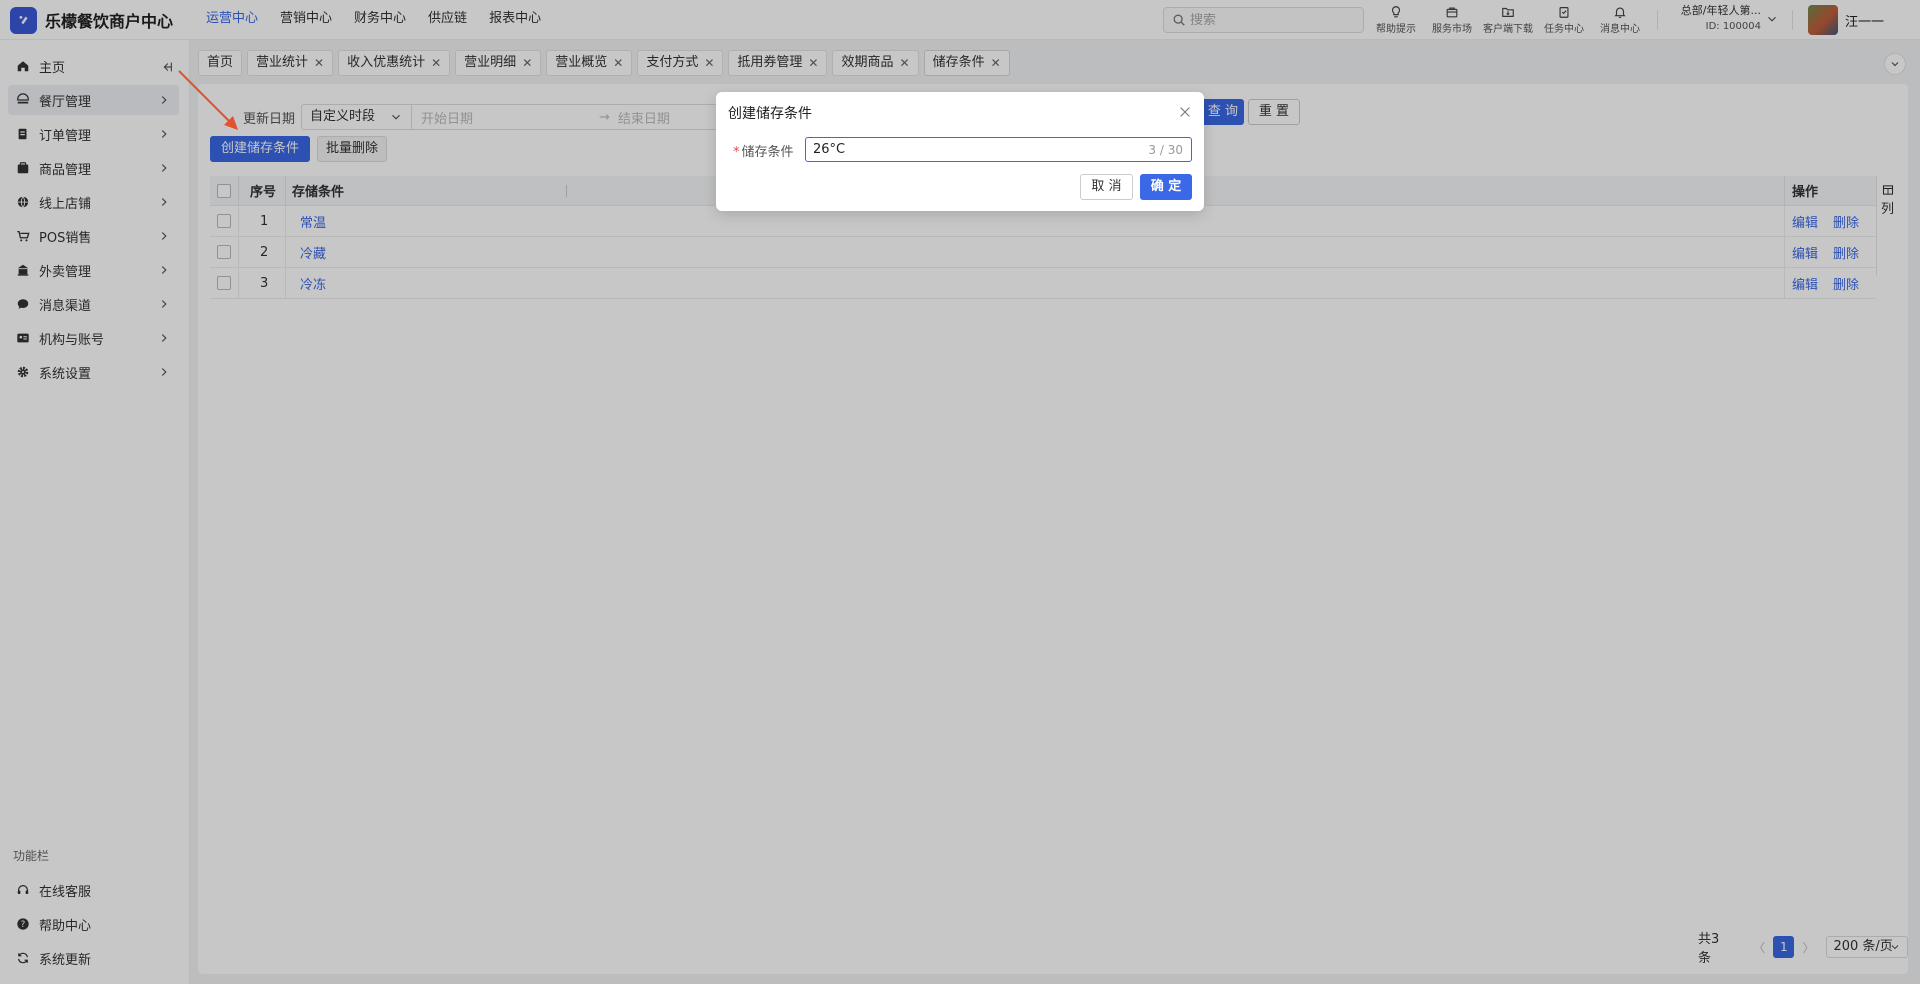  I want to click on create-storage-condition-dialog: 创建储存条件 *储存条件 3 / 30 取 消 确 定, so click(960, 151).